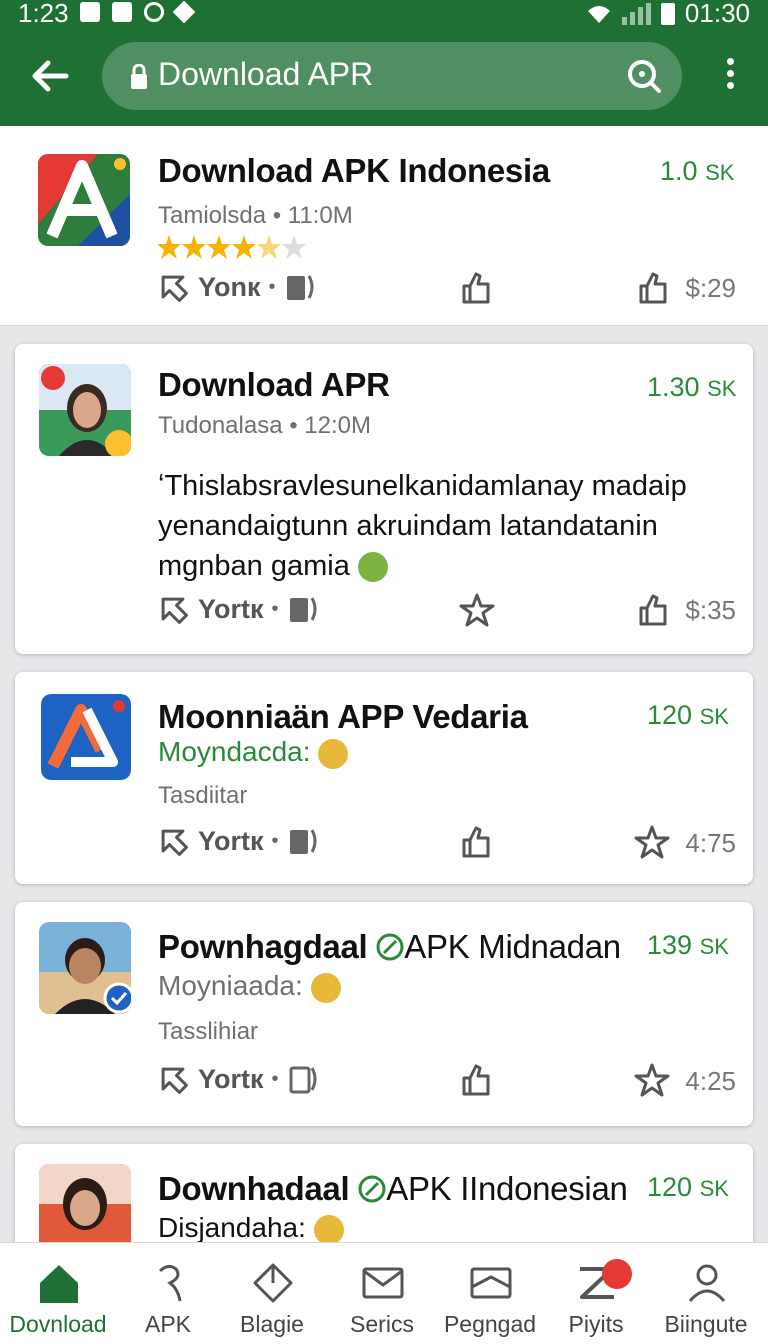 The width and height of the screenshot is (768, 1344). I want to click on nav-apk: APK, so click(168, 1293).